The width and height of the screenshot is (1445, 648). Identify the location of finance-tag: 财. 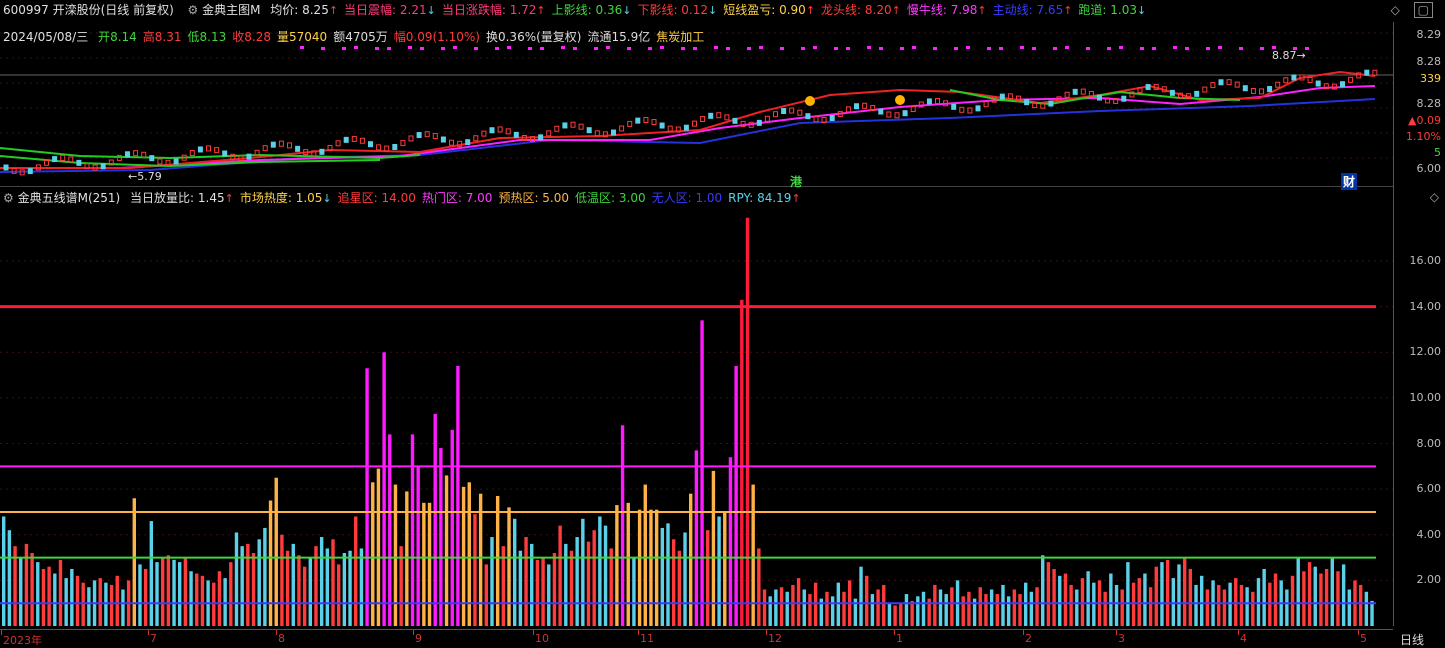
(1349, 181).